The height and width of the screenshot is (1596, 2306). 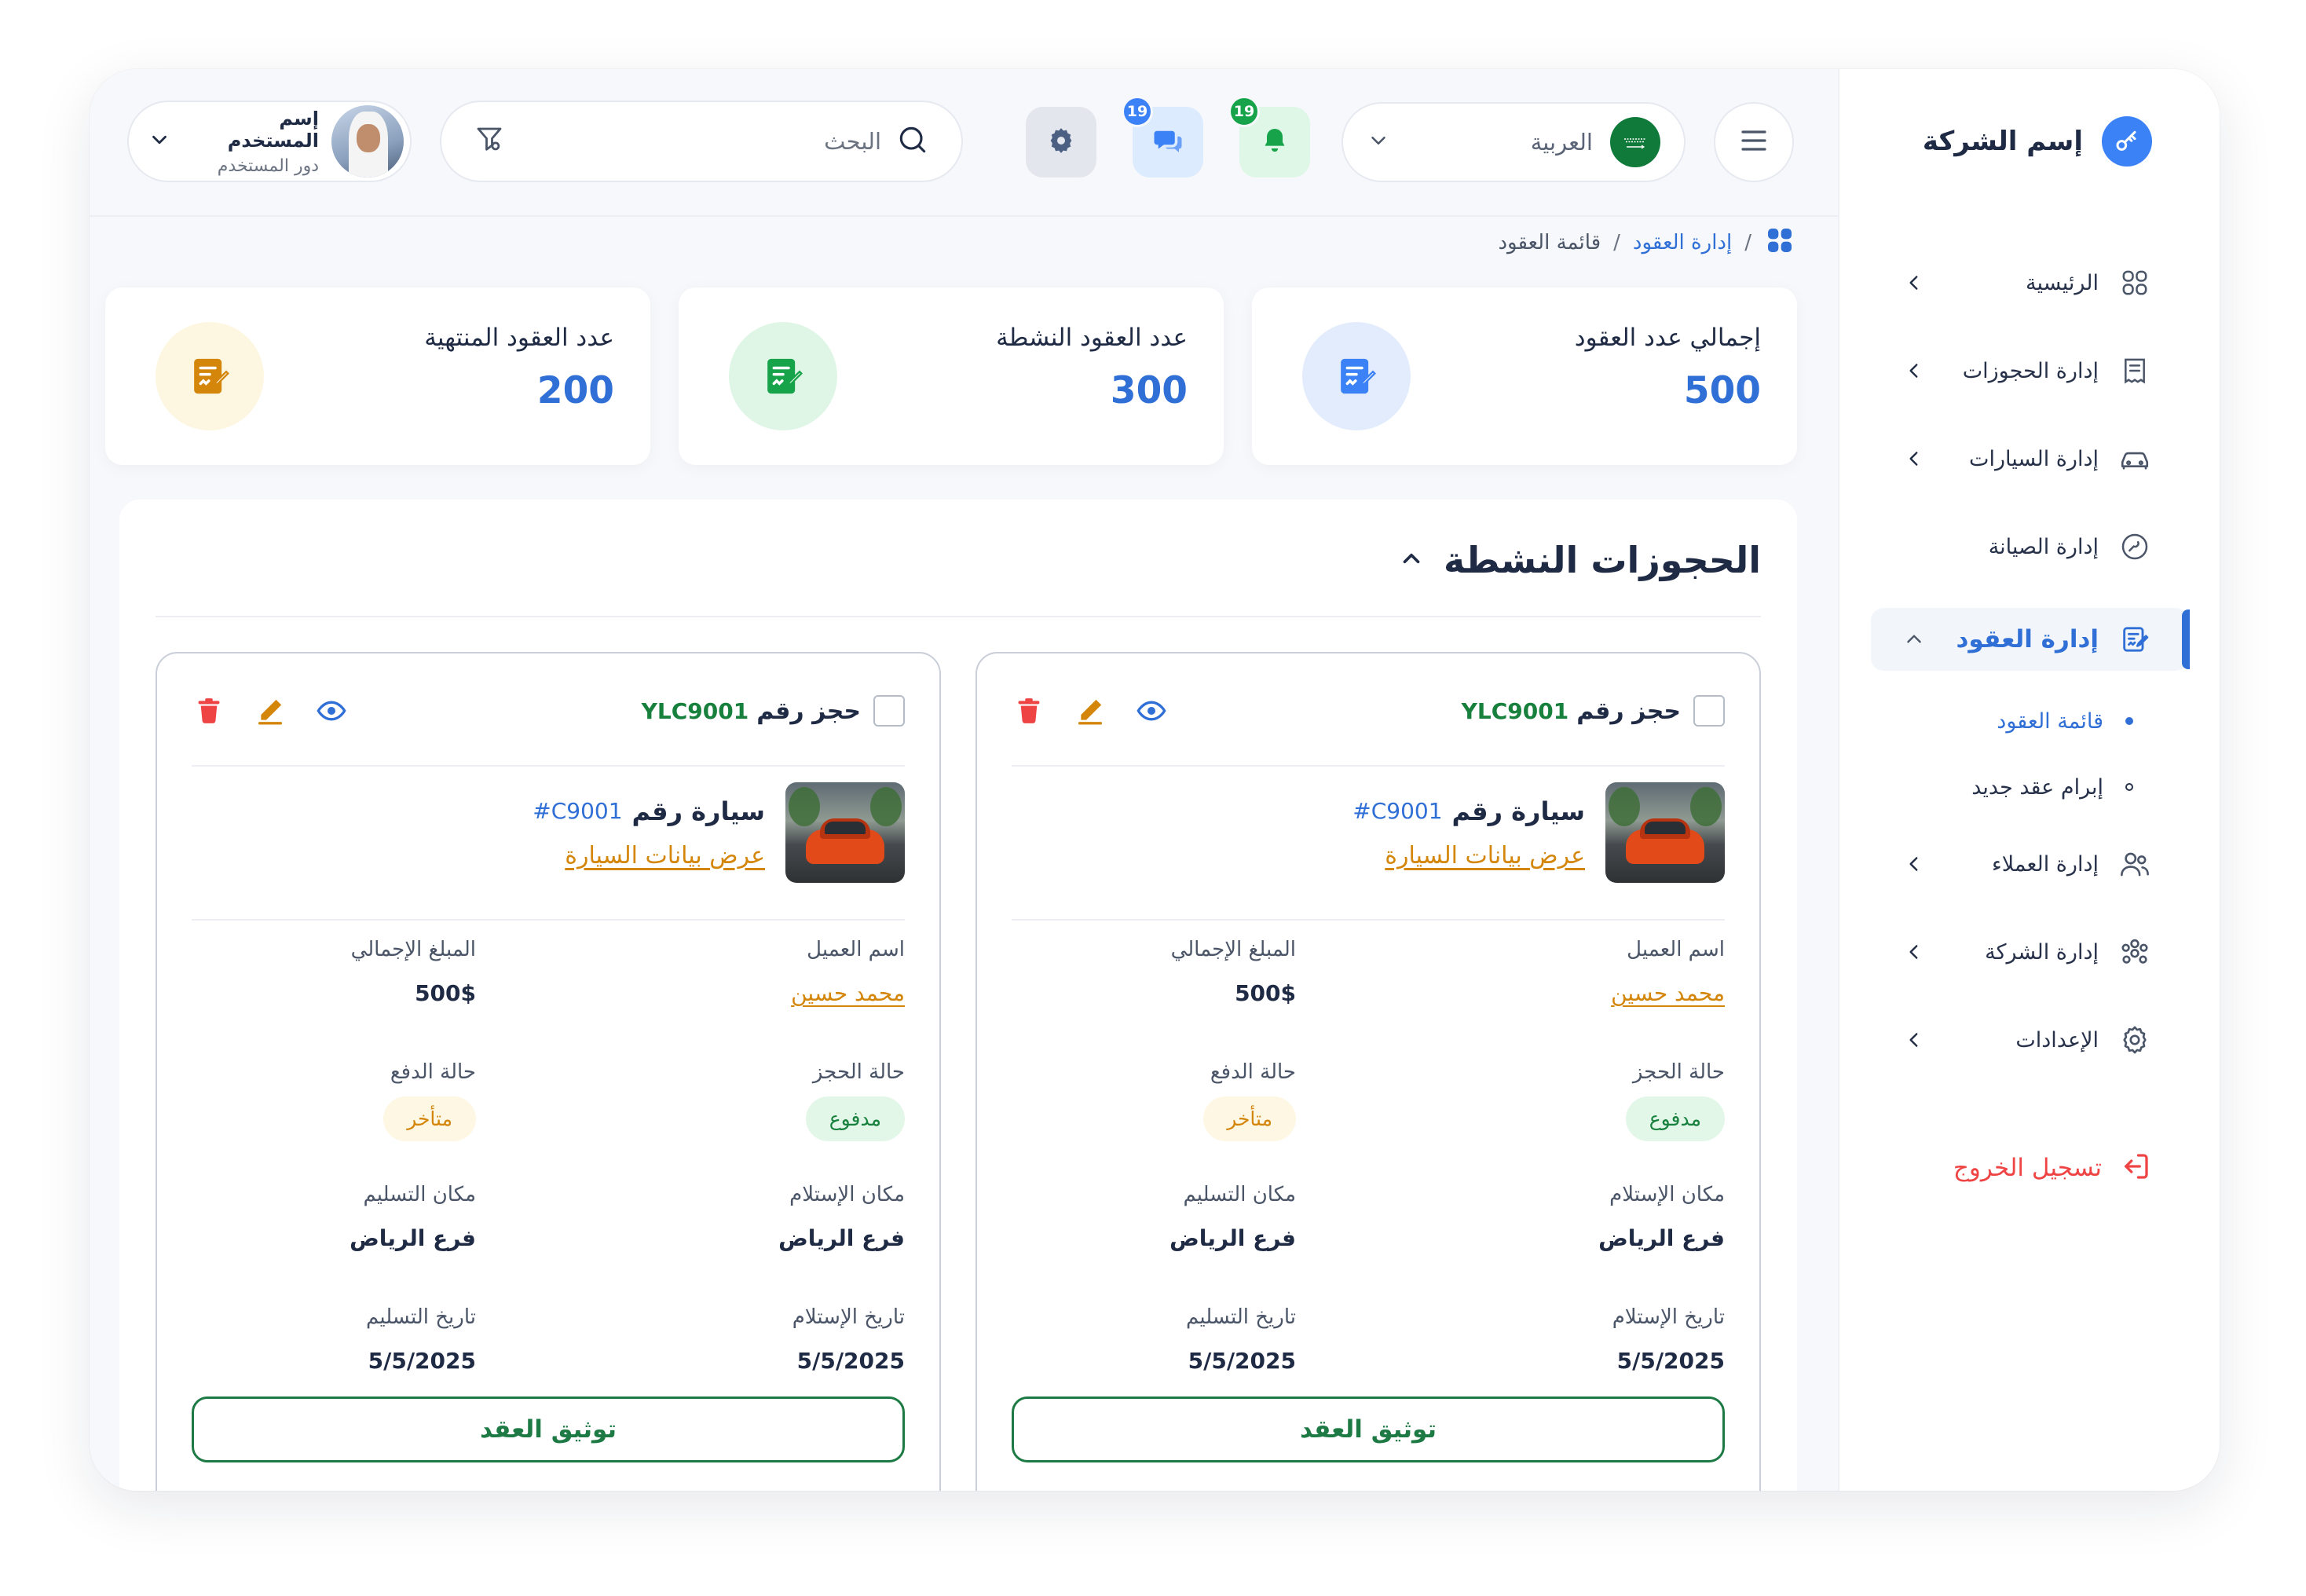 I want to click on grid-icon, so click(x=2134, y=282).